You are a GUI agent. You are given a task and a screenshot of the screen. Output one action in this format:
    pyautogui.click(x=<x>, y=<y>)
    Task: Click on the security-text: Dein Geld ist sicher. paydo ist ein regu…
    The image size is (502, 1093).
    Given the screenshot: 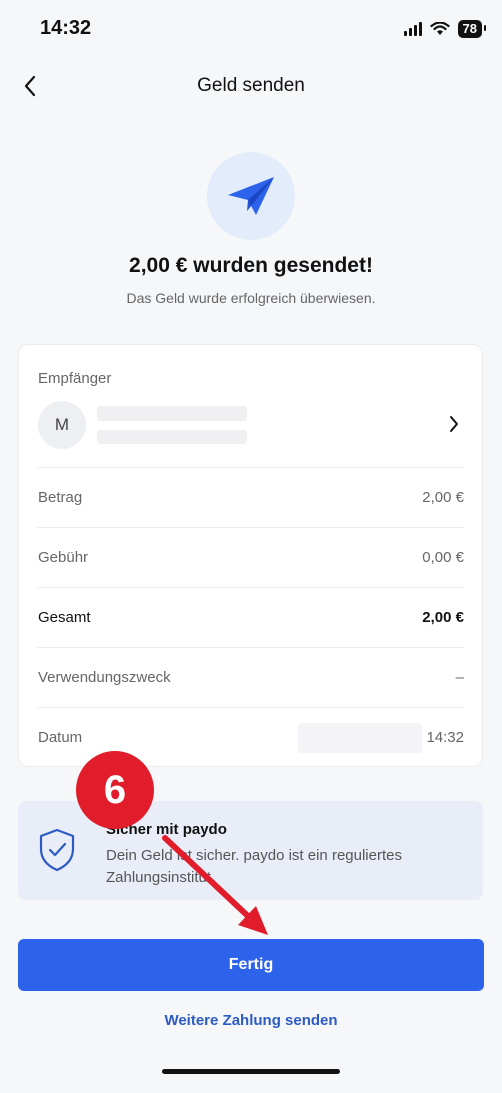 What is the action you would take?
    pyautogui.click(x=254, y=866)
    